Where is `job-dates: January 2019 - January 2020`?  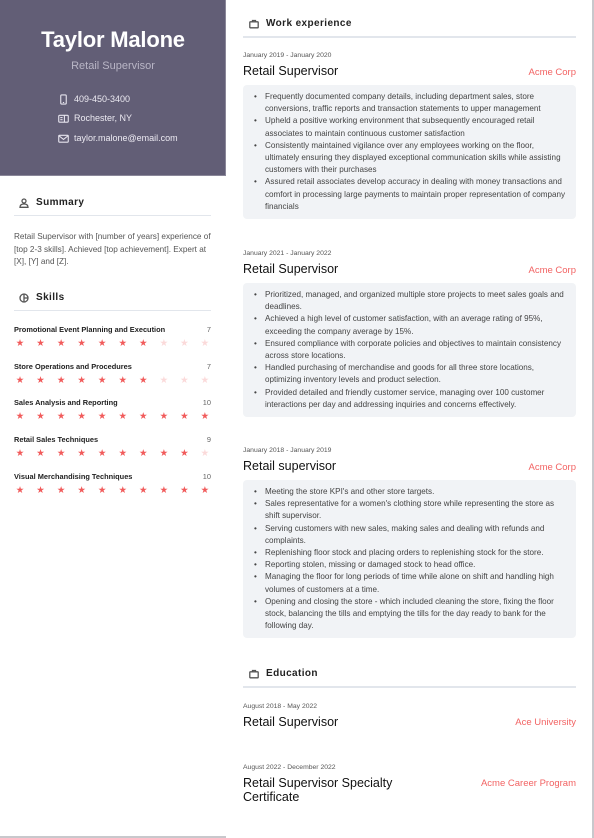
job-dates: January 2019 - January 2020 is located at coordinates (287, 55).